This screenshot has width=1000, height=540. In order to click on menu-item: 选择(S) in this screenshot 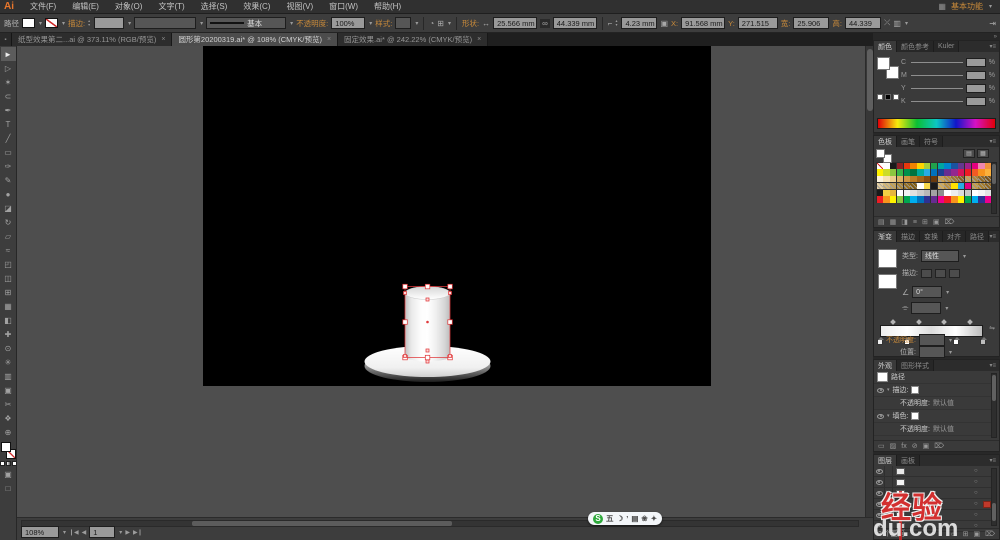, I will do `click(214, 6)`.